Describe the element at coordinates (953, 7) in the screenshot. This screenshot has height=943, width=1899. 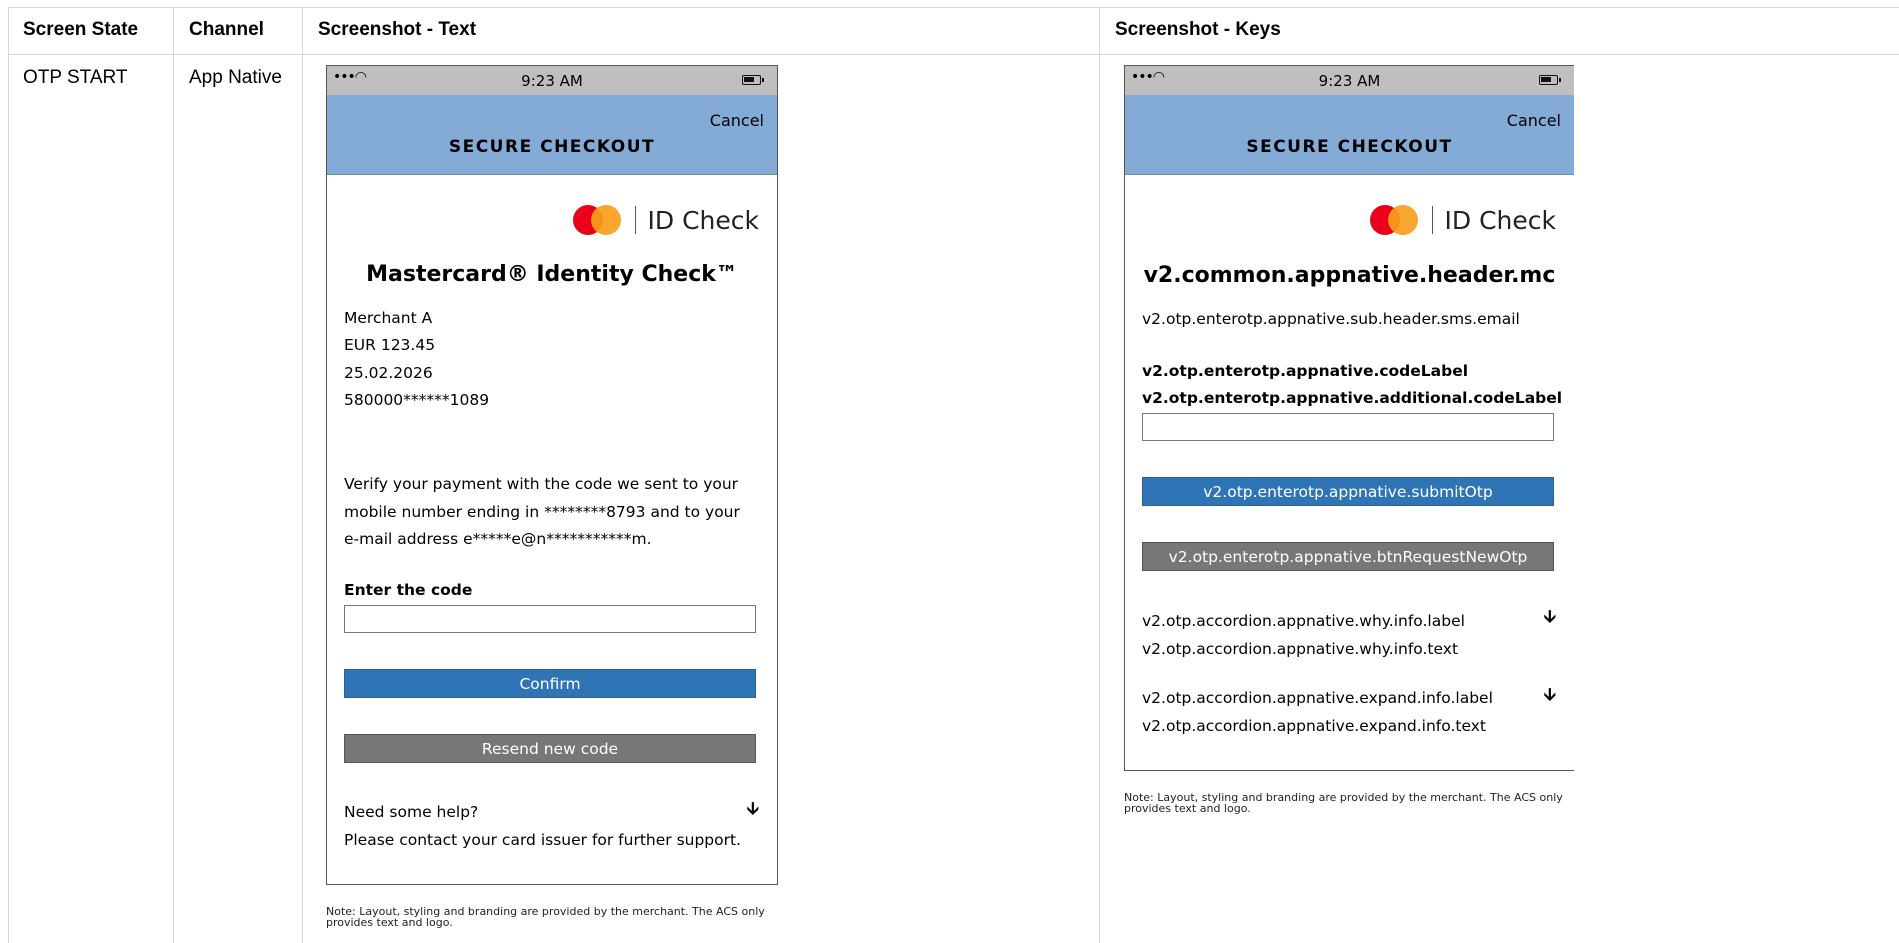
I see `table-top-border` at that location.